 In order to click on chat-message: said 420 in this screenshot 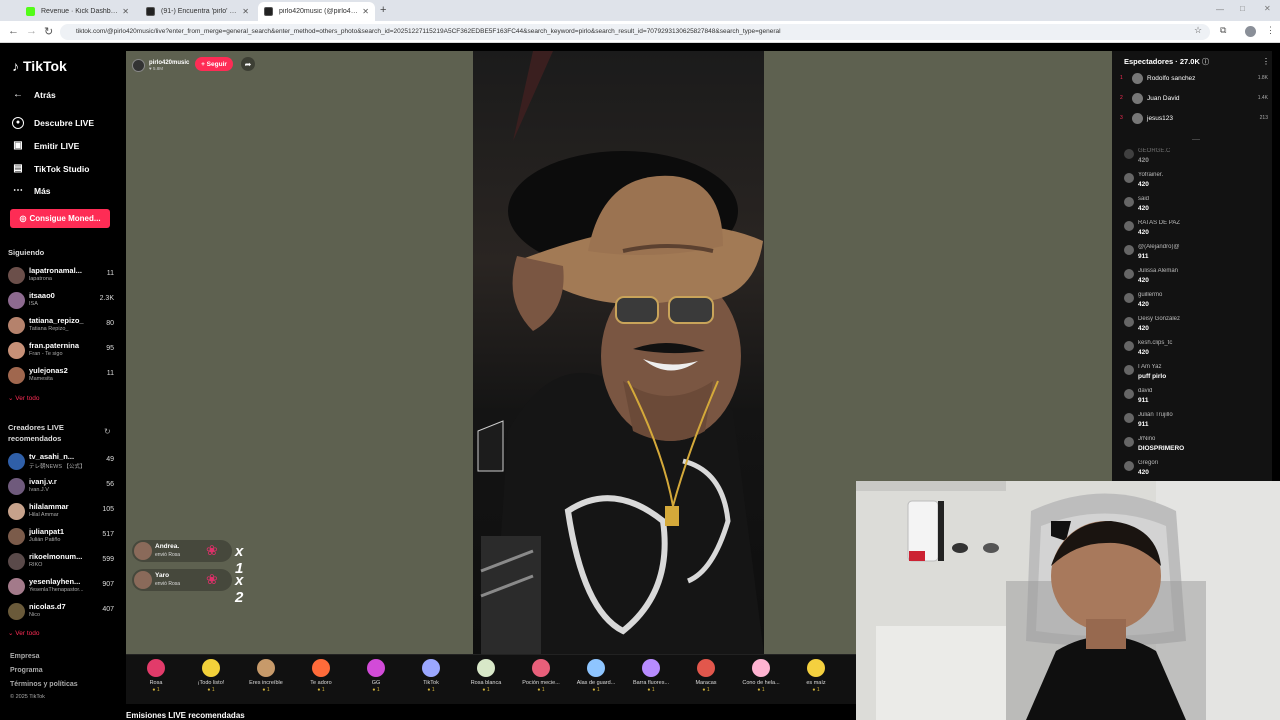, I will do `click(1194, 207)`.